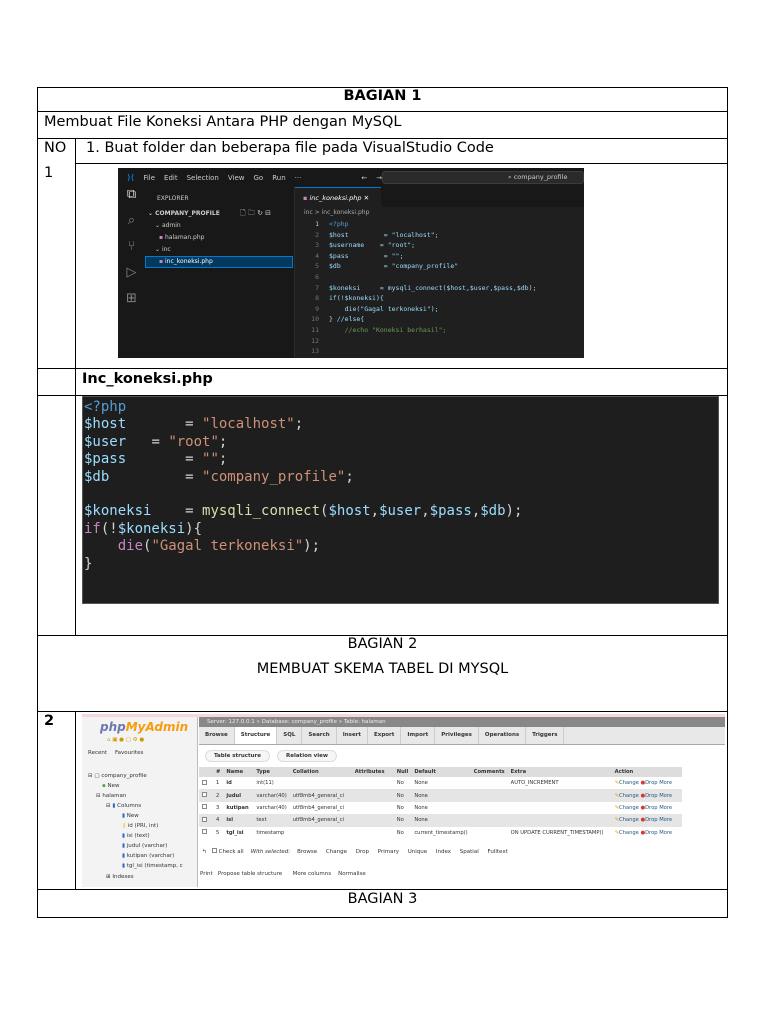  What do you see at coordinates (441, 832) in the screenshot?
I see `table-cell: current_timestamp()` at bounding box center [441, 832].